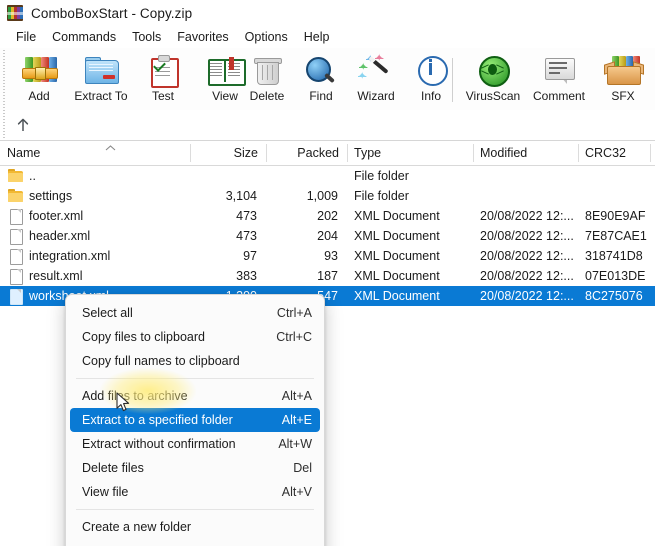 The image size is (655, 546). What do you see at coordinates (650, 153) in the screenshot?
I see `column-divider` at bounding box center [650, 153].